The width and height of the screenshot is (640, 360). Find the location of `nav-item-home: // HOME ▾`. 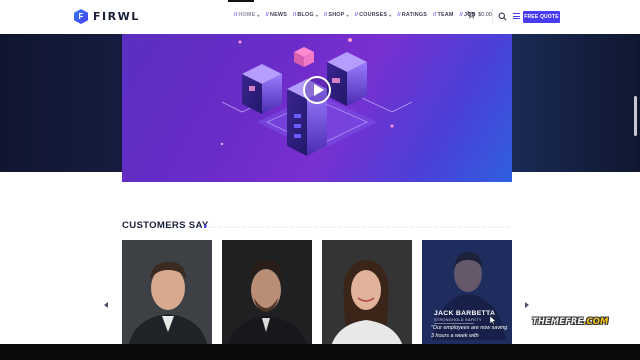

nav-item-home: // HOME ▾ is located at coordinates (247, 15).